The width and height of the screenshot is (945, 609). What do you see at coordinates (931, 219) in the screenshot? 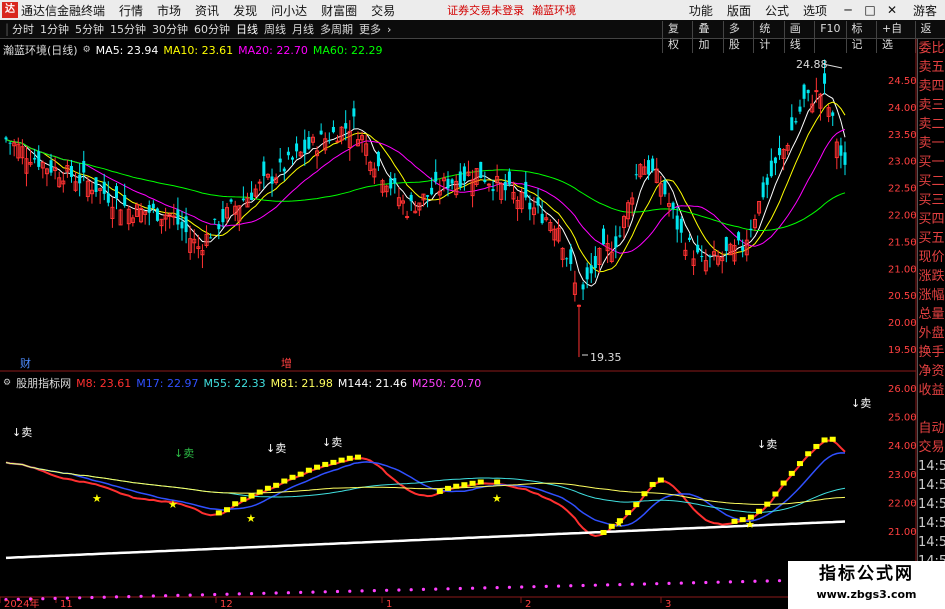
I see `side-panel-item: 买四` at bounding box center [931, 219].